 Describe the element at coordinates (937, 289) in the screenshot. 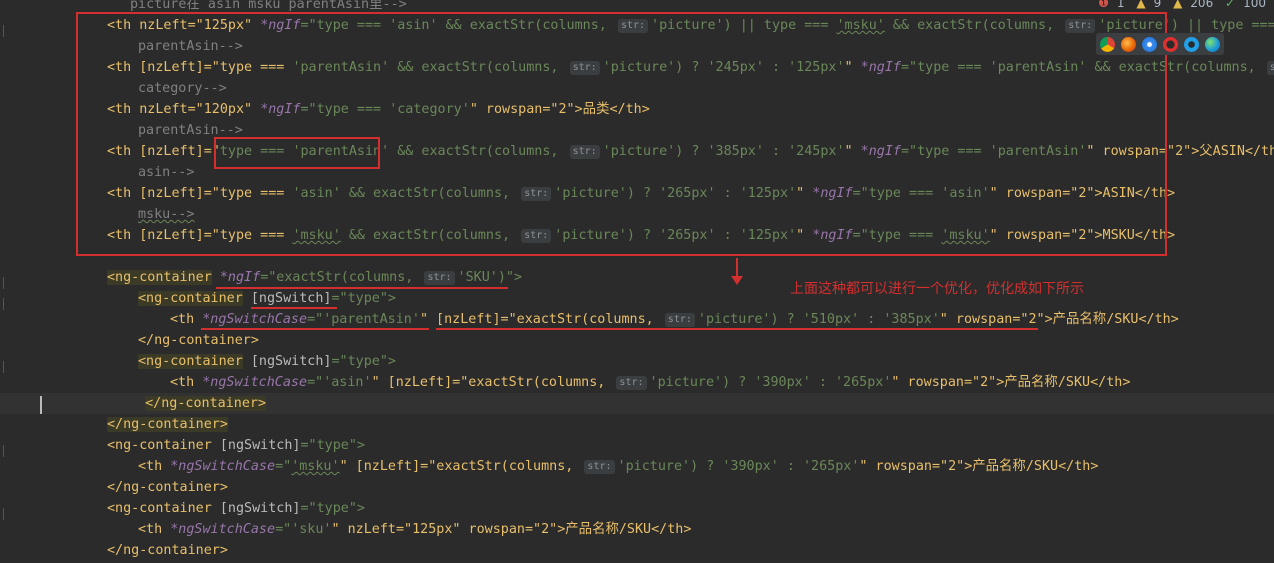

I see `annotation-note: 上面这种都可以进行一个优化，优化成如下所示` at that location.